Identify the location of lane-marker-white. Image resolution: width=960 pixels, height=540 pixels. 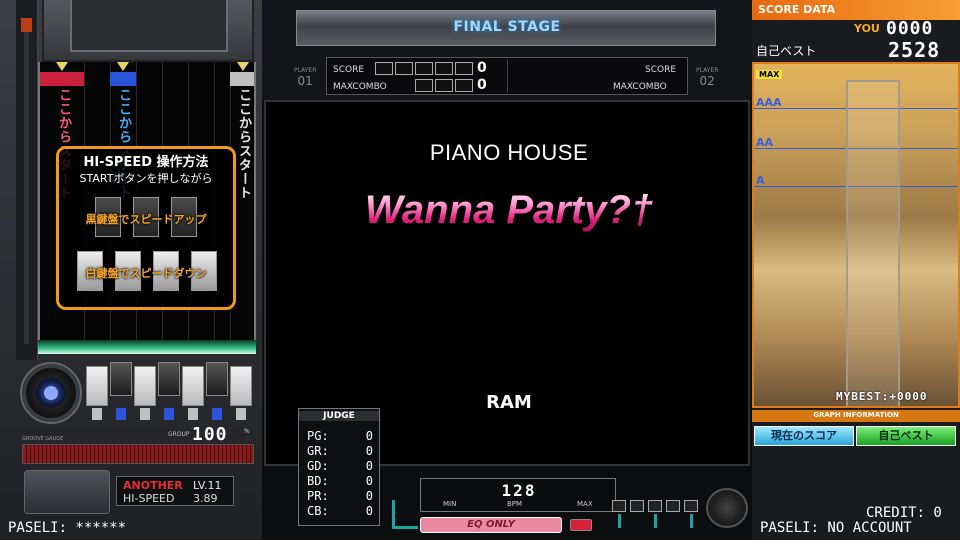
(242, 79).